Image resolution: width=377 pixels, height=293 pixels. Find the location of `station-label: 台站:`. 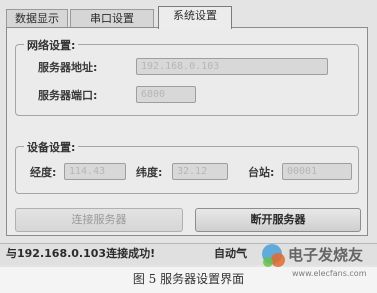

station-label: 台站: is located at coordinates (261, 172).